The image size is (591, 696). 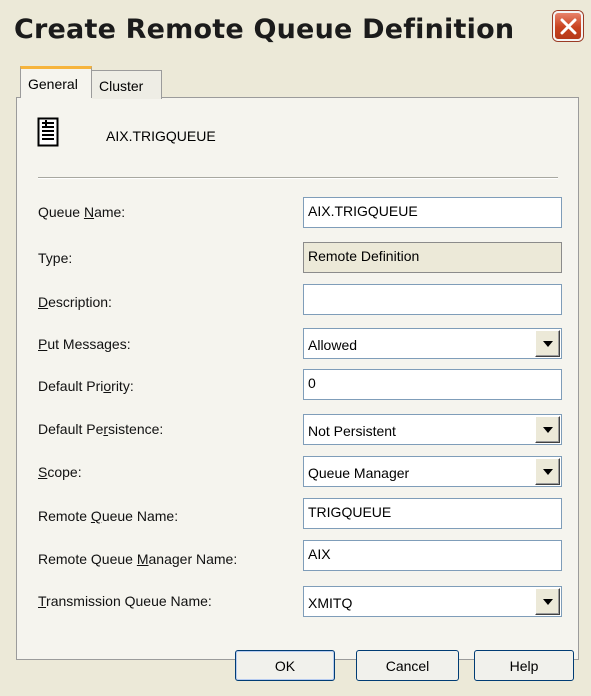 What do you see at coordinates (48, 133) in the screenshot?
I see `document-icon` at bounding box center [48, 133].